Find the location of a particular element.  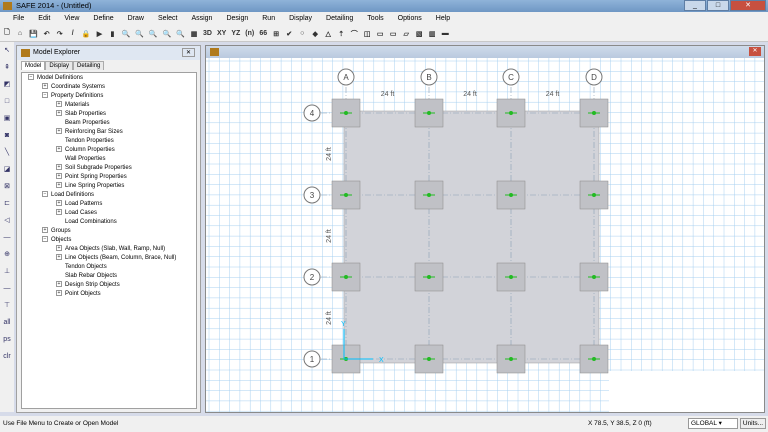

draw-tool-1-icon: ⇞ is located at coordinates (7, 68).